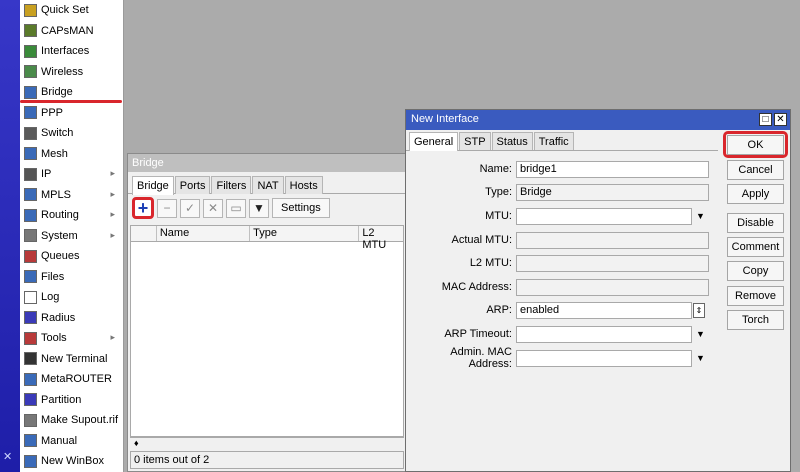  What do you see at coordinates (481, 358) in the screenshot?
I see `admin-mac-label: Admin. MAC Address:` at bounding box center [481, 358].